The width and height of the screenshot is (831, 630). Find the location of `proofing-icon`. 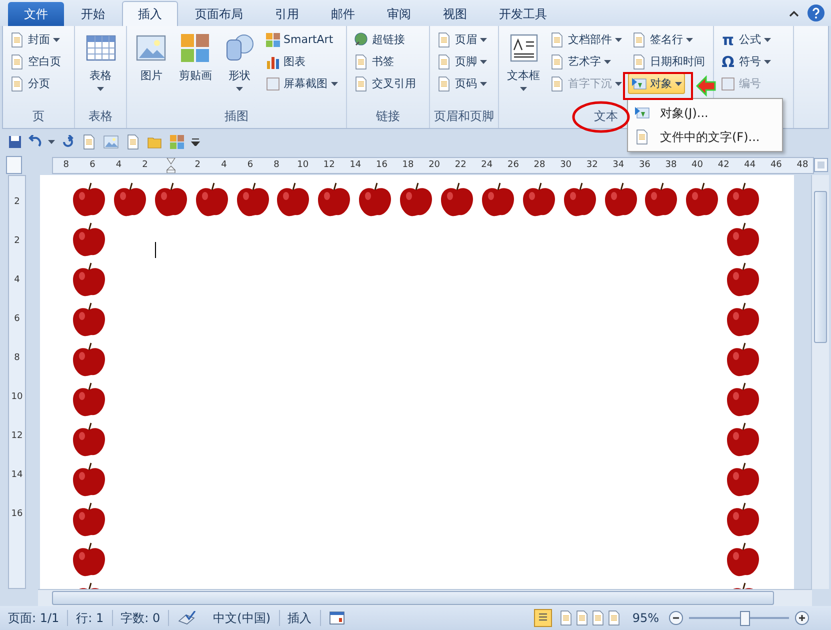

proofing-icon is located at coordinates (187, 618).